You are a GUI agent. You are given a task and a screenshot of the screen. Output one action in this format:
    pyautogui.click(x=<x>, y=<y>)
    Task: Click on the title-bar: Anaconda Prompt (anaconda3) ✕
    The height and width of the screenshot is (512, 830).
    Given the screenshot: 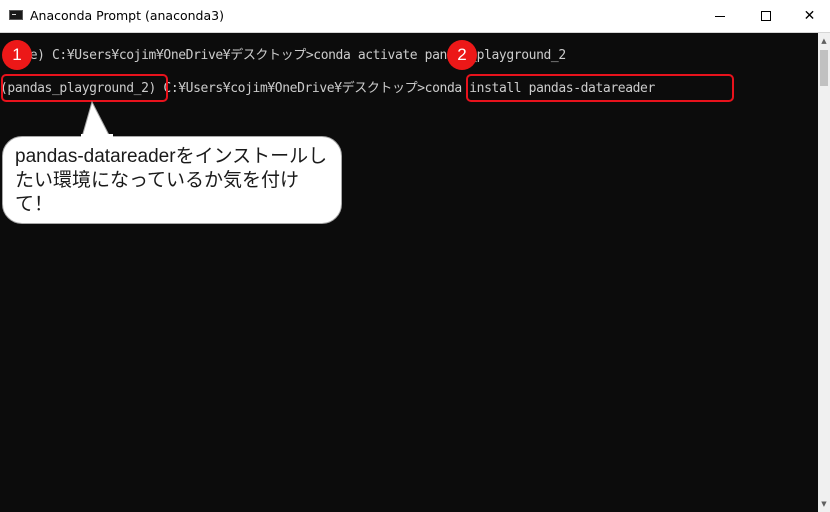 What is the action you would take?
    pyautogui.click(x=415, y=16)
    